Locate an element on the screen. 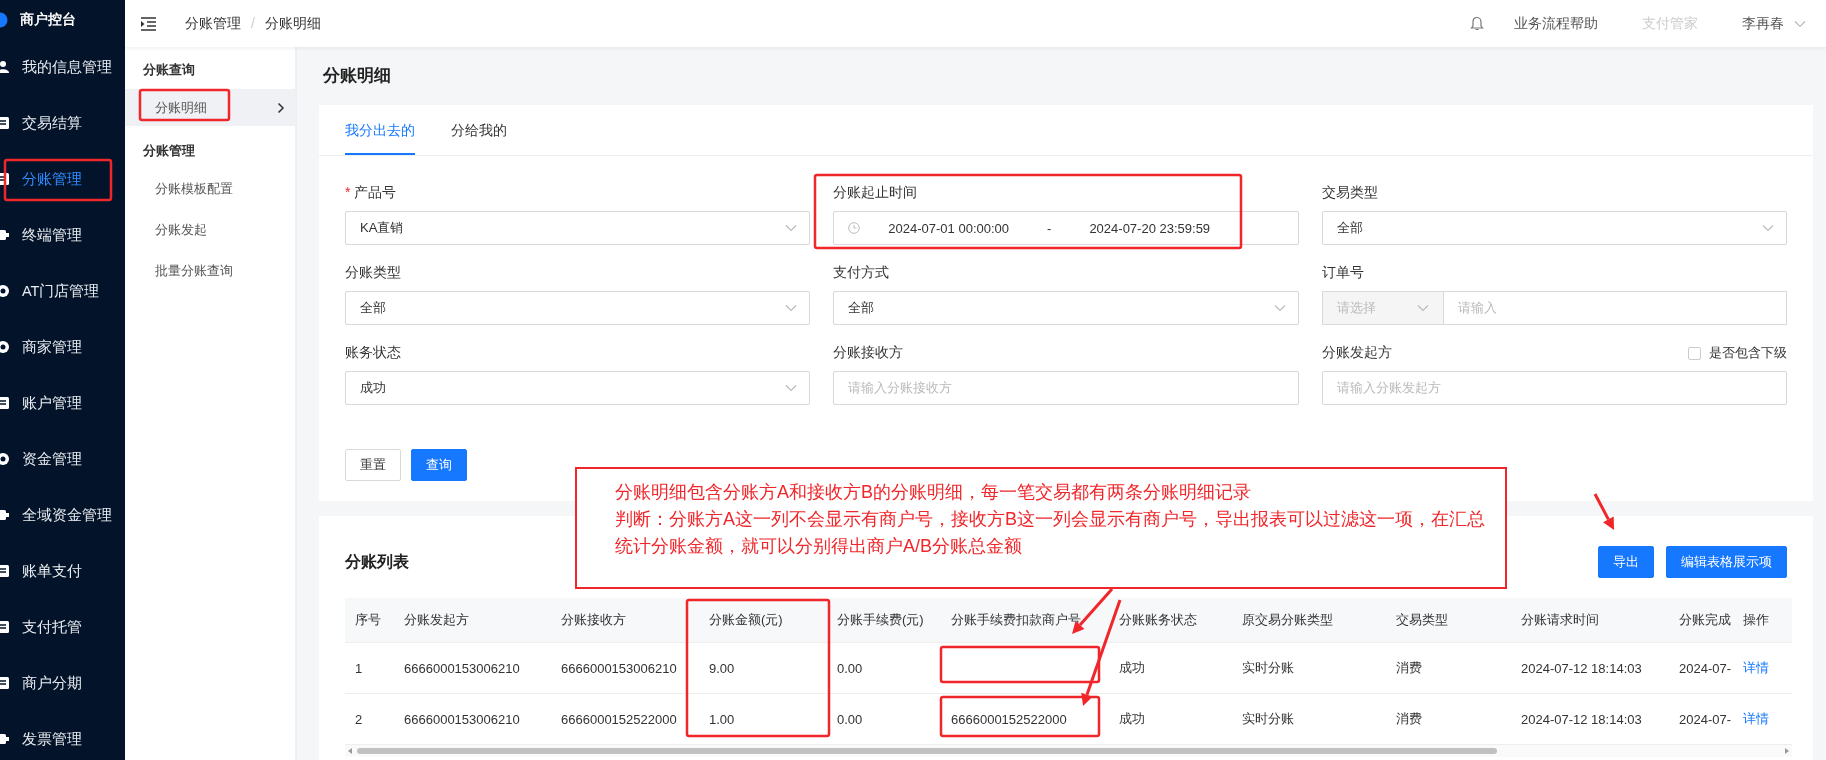 The image size is (1826, 760). sidebar-item-label: 支付托管 is located at coordinates (52, 627).